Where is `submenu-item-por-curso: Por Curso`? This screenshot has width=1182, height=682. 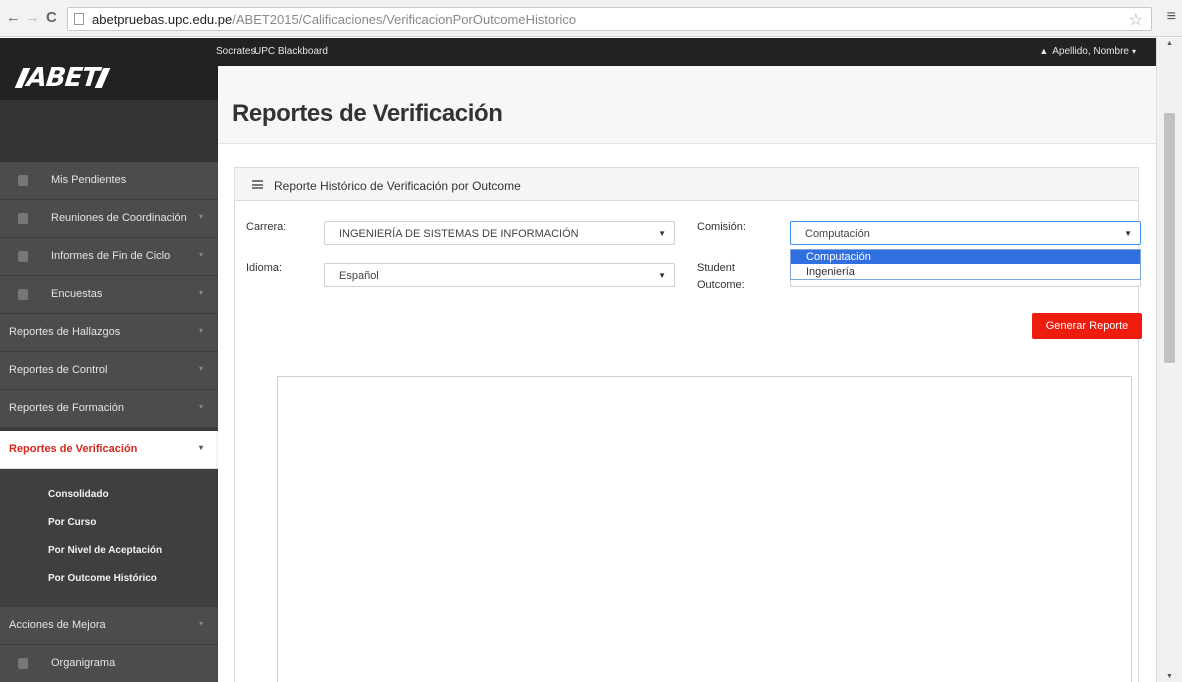 submenu-item-por-curso: Por Curso is located at coordinates (72, 522).